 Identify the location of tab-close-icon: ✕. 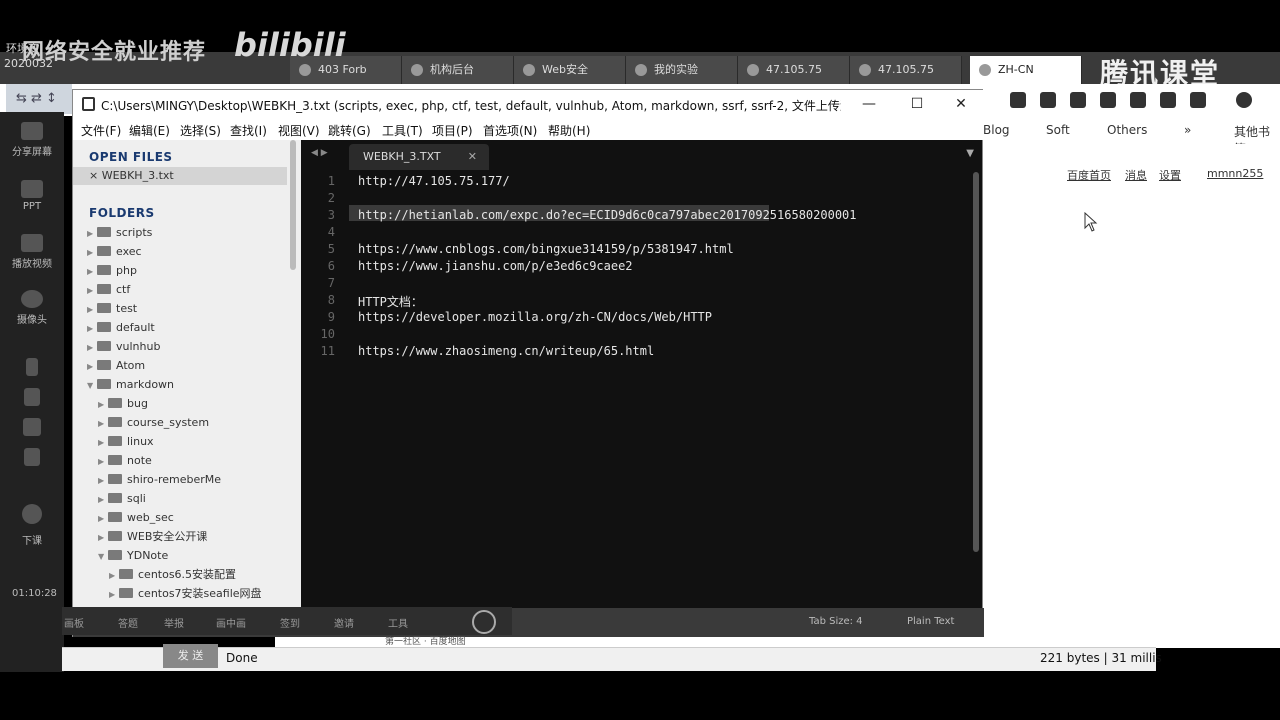
(472, 157).